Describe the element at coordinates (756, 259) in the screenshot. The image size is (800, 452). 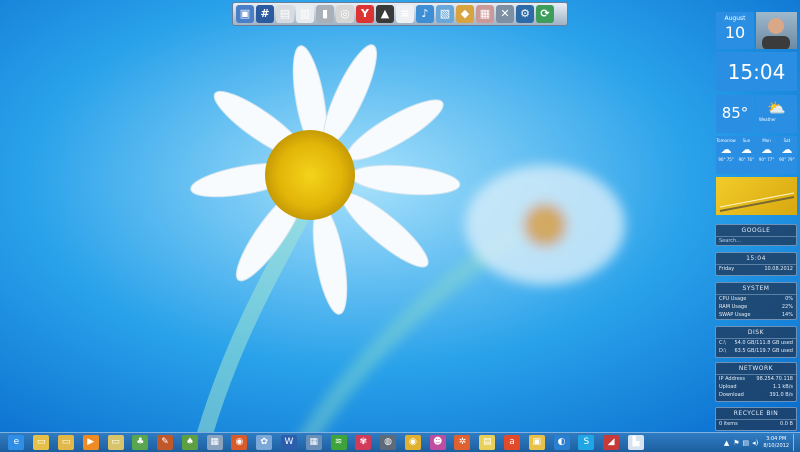
I see `clock-widget-time: 15:04` at that location.